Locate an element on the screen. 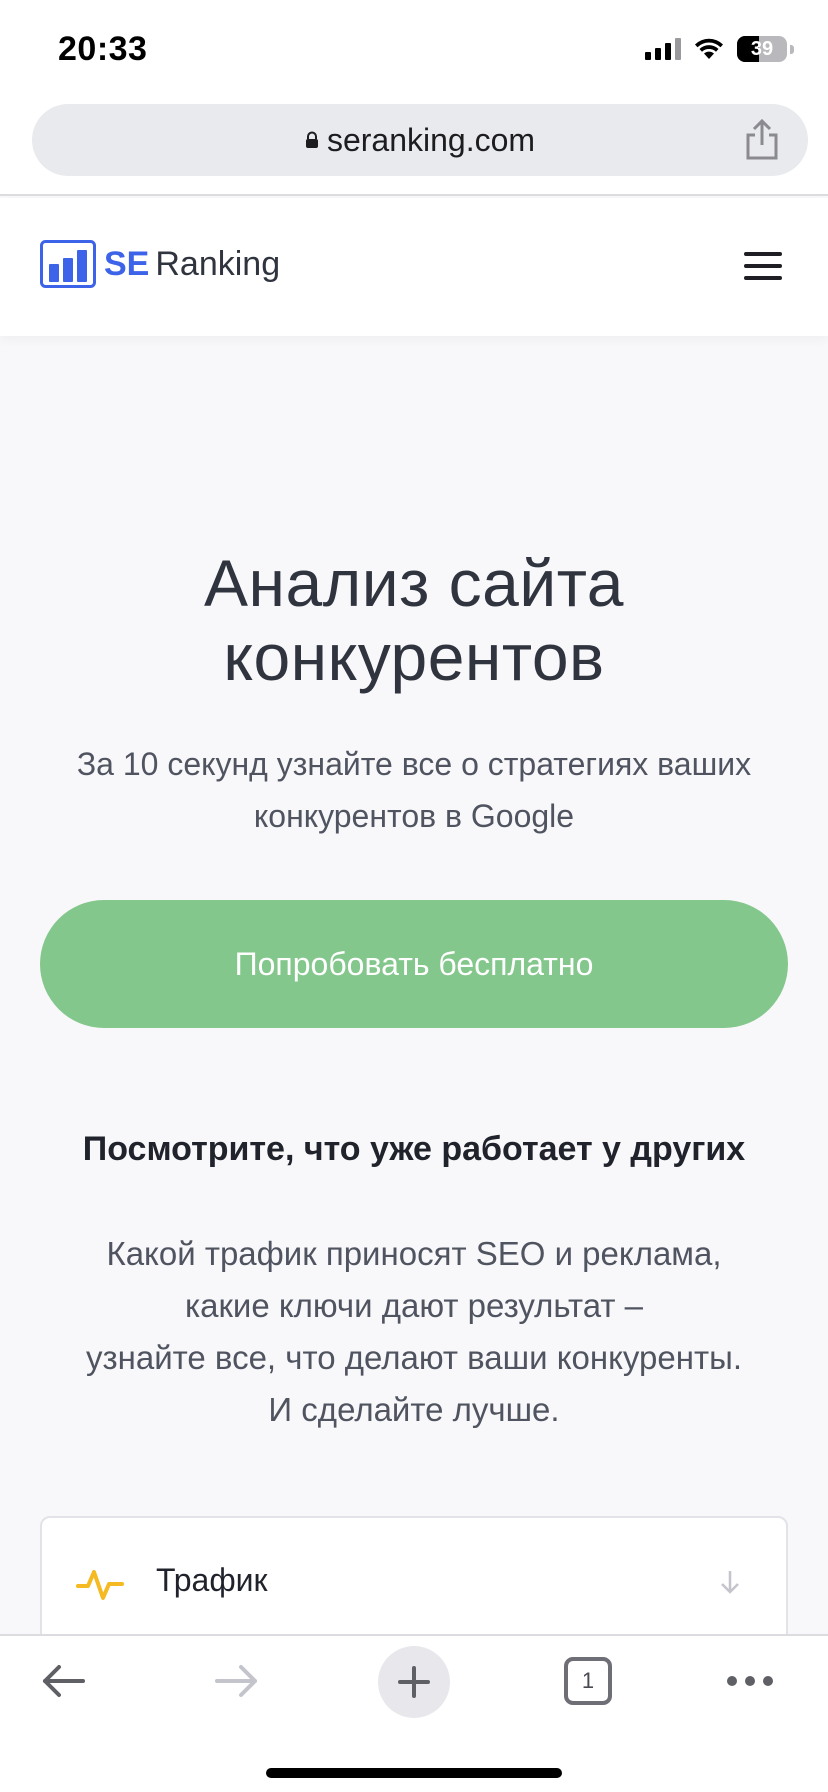 The height and width of the screenshot is (1792, 828). battery-level: 39 is located at coordinates (762, 48).